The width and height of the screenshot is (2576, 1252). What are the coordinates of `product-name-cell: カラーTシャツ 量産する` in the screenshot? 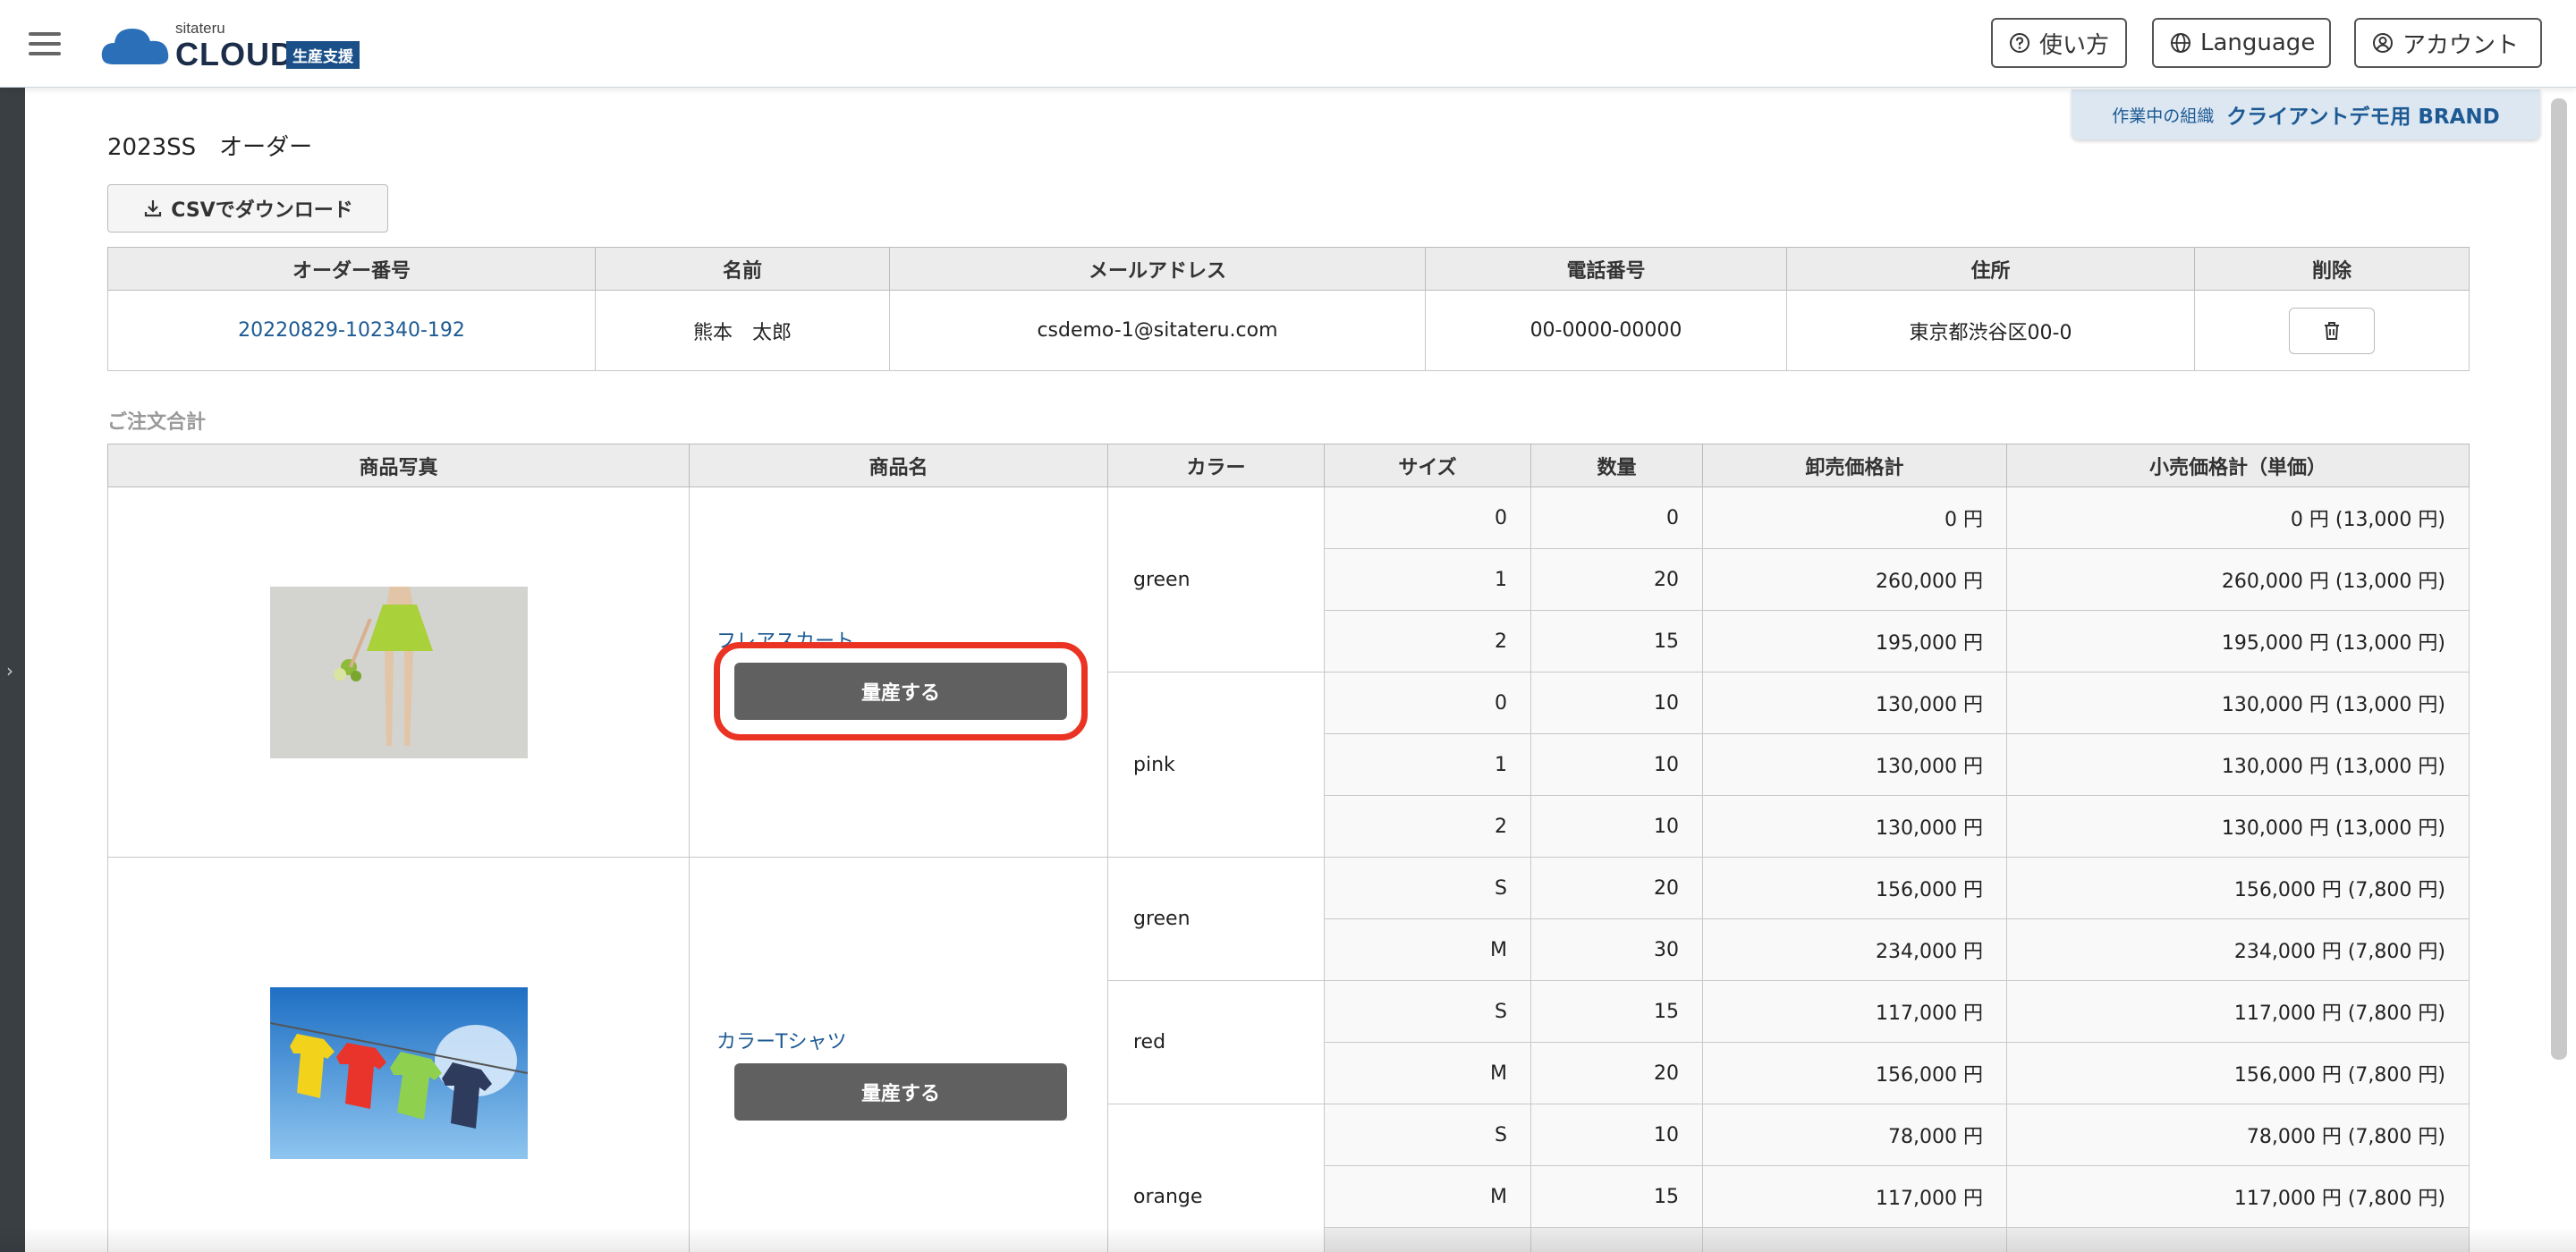 It's located at (898, 1054).